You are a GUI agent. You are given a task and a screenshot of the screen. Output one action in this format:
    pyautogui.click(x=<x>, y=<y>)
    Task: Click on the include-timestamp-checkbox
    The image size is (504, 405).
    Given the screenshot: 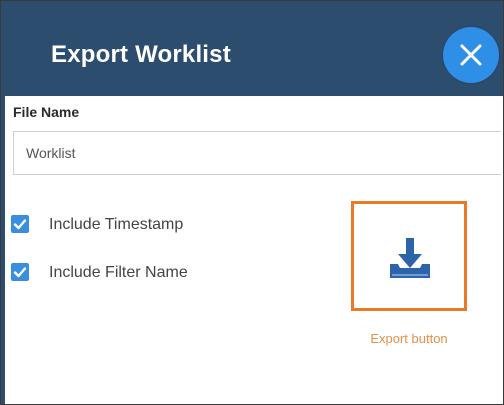 What is the action you would take?
    pyautogui.click(x=20, y=224)
    